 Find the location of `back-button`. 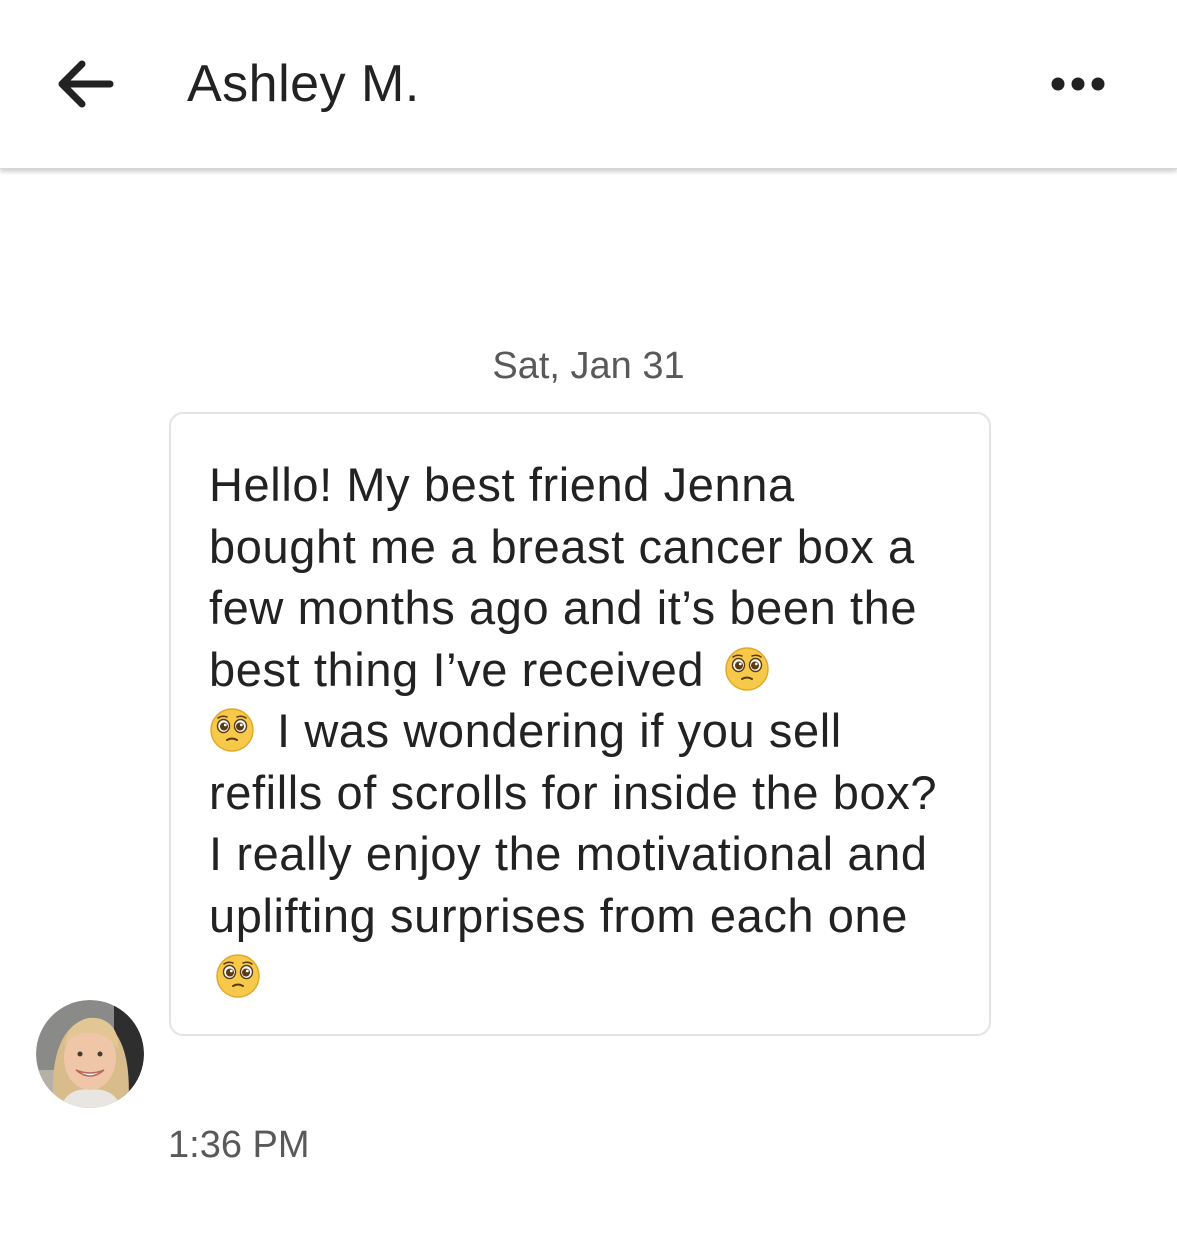

back-button is located at coordinates (84, 84).